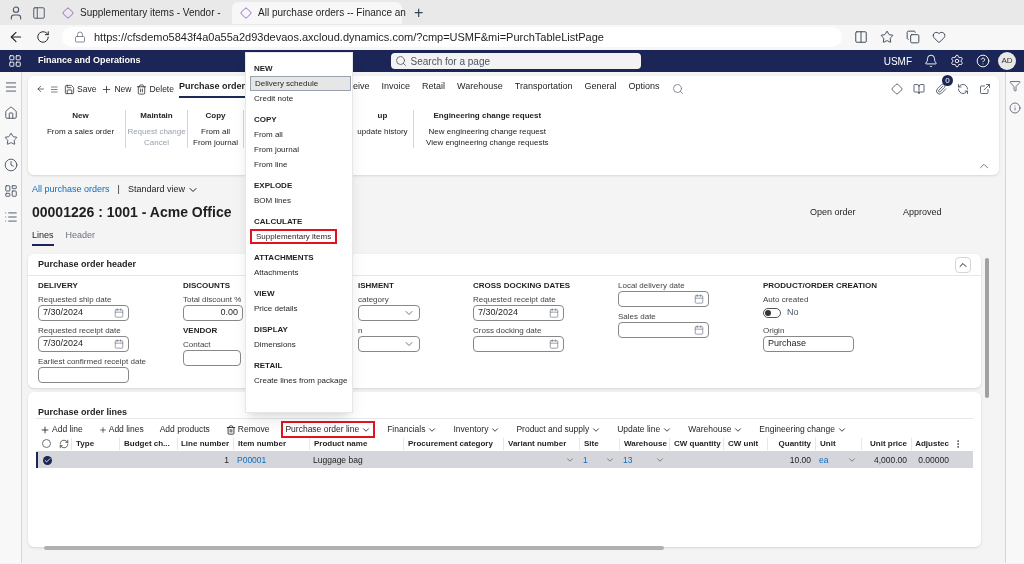  Describe the element at coordinates (697, 443) in the screenshot. I see `column-header: CW quantity` at that location.